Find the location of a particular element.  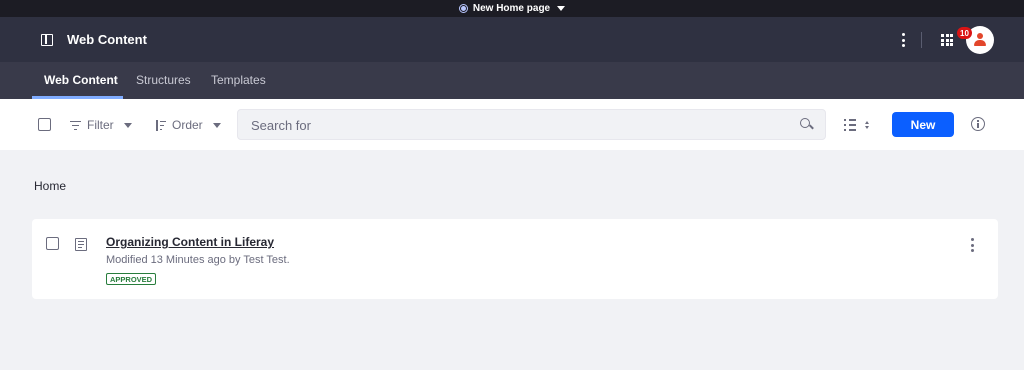

tab-structures: Structures is located at coordinates (163, 80).